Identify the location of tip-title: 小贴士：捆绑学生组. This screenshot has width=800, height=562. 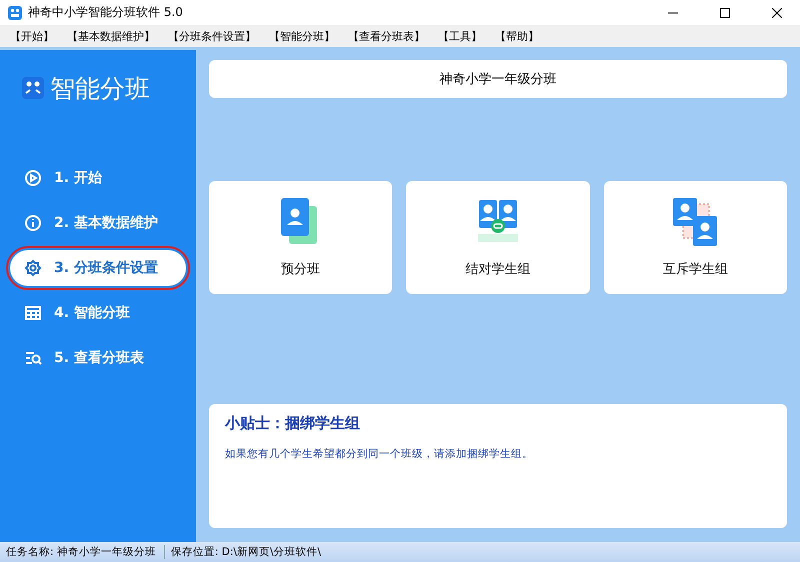
(293, 423).